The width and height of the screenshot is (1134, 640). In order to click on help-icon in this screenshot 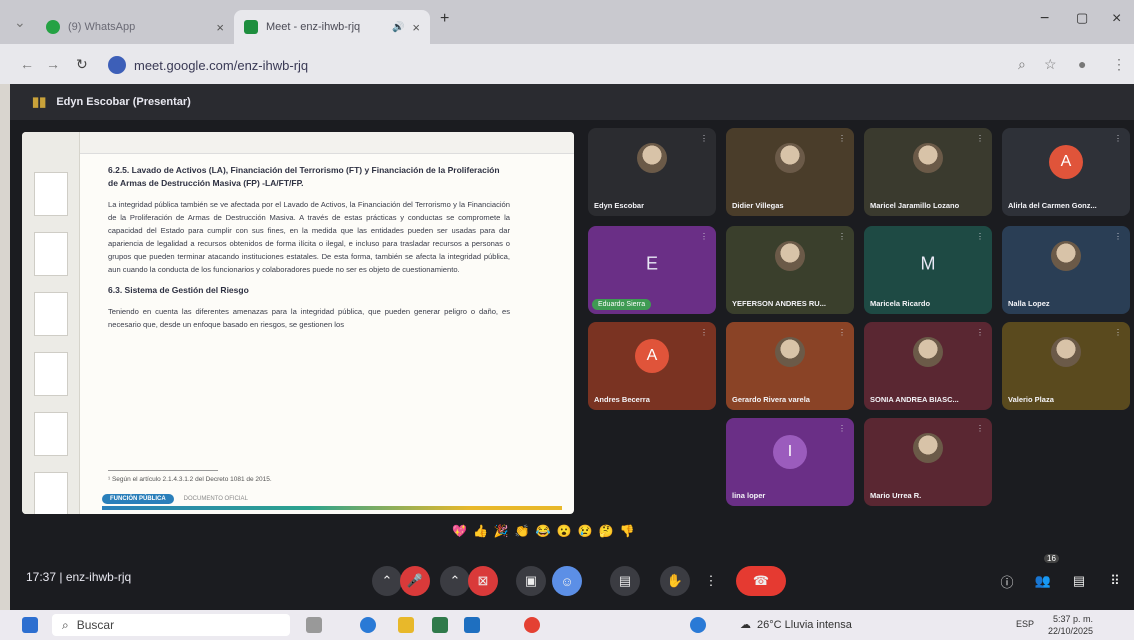, I will do `click(698, 625)`.